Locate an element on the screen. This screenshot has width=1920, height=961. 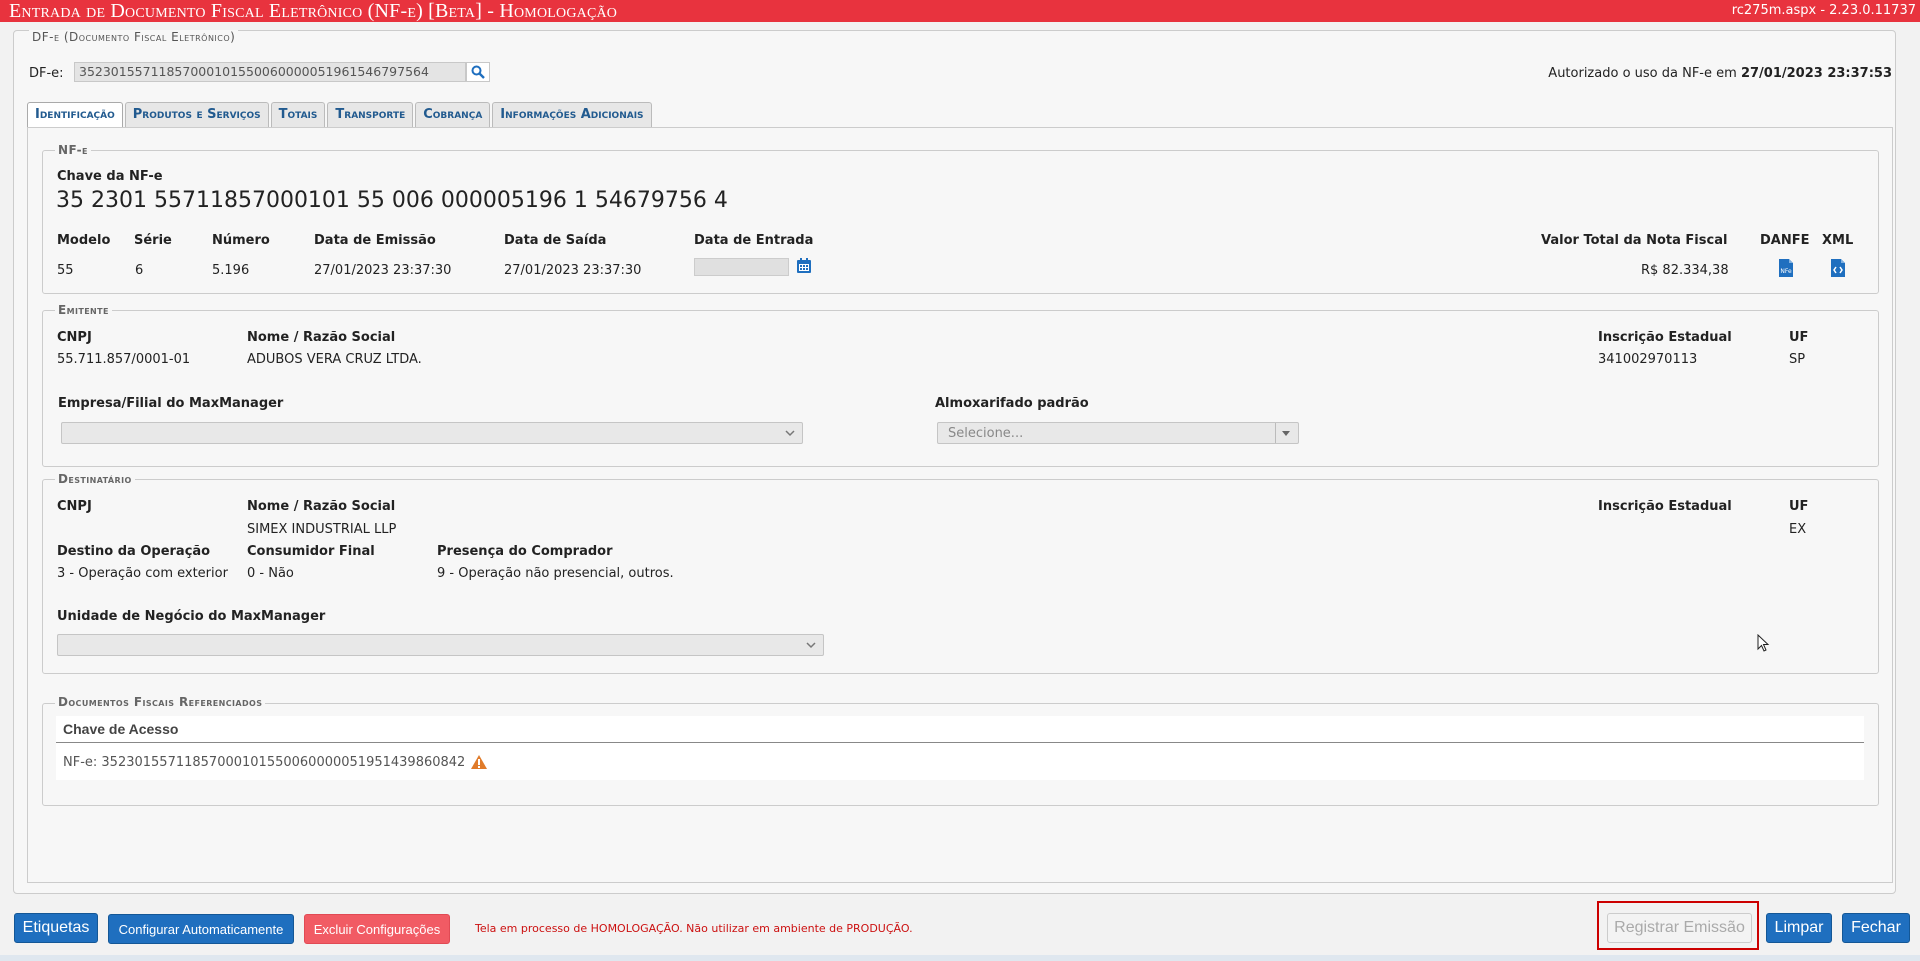
emitente-legend: Emitente is located at coordinates (83, 310).